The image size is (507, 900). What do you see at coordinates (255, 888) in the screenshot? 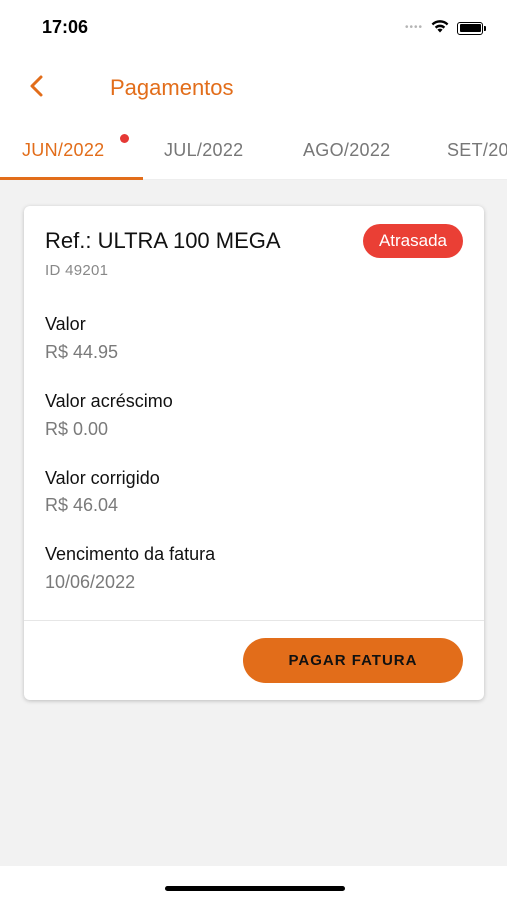
I see `home-indicator` at bounding box center [255, 888].